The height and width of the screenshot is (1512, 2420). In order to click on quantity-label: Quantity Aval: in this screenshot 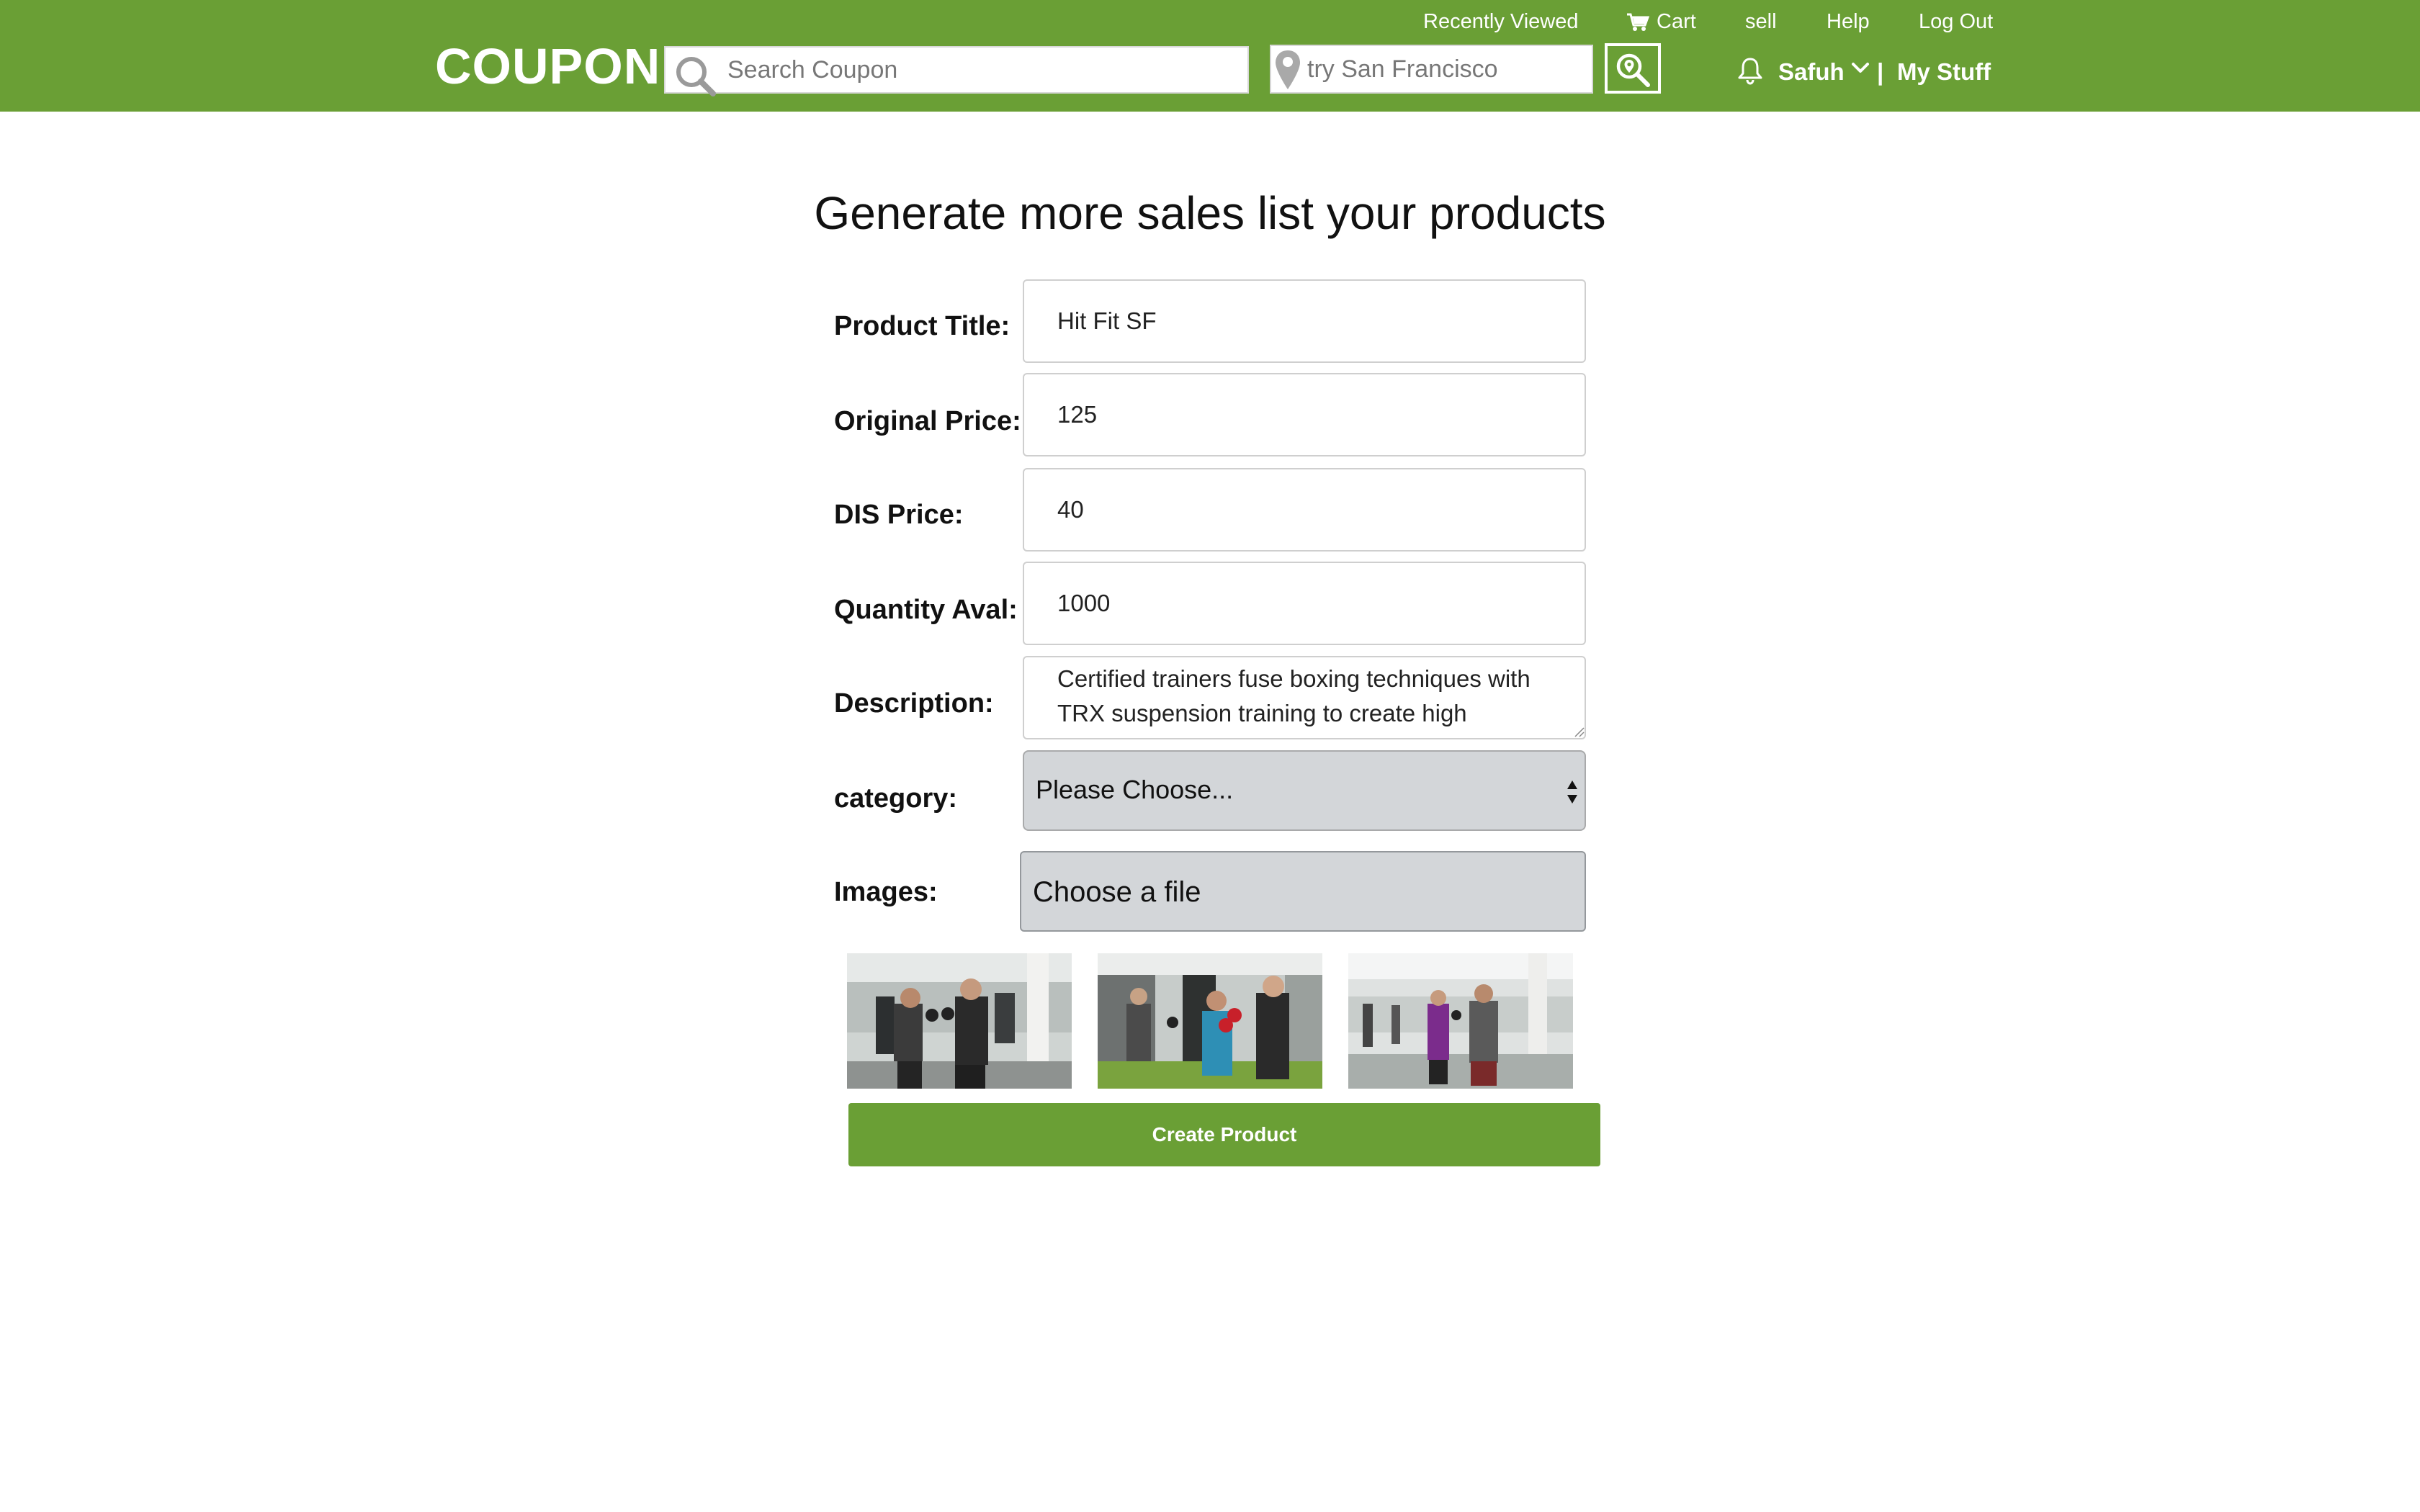, I will do `click(926, 610)`.